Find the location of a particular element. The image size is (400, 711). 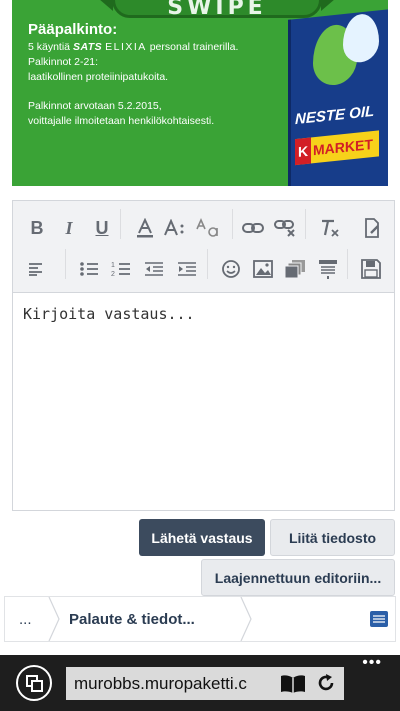

save-icon is located at coordinates (371, 269).